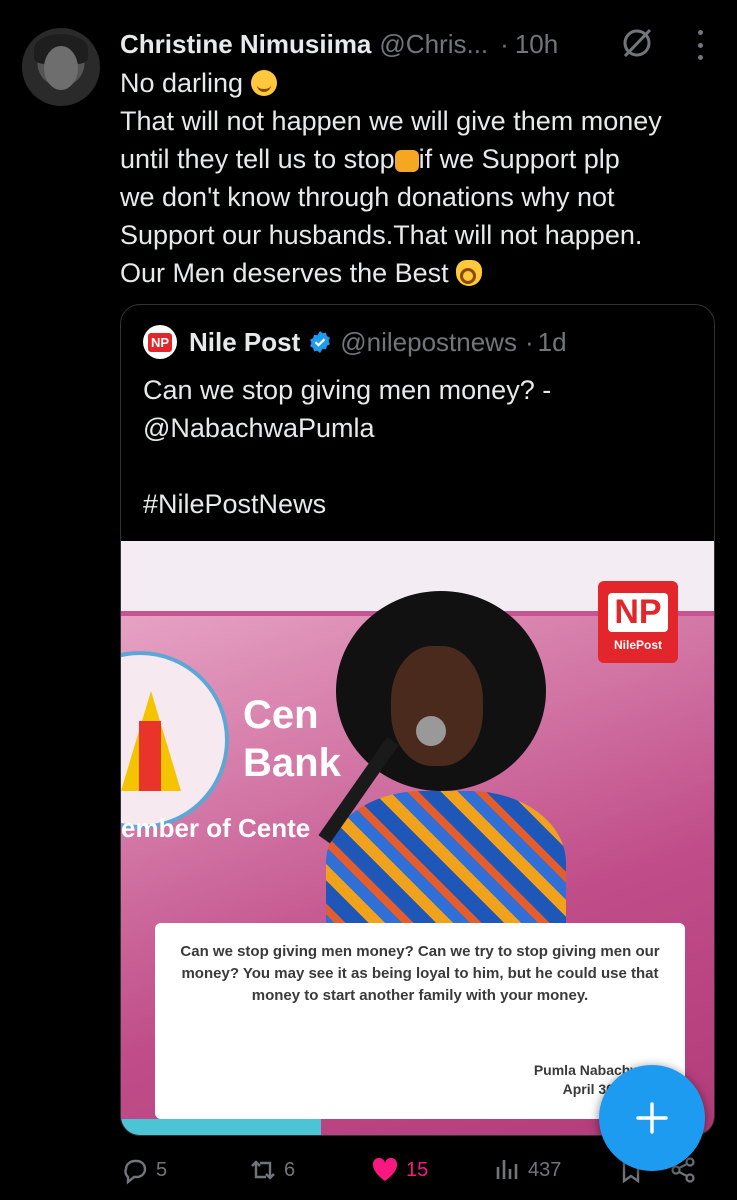 This screenshot has height=1200, width=737. I want to click on tweet-line-1: No darling, so click(182, 83).